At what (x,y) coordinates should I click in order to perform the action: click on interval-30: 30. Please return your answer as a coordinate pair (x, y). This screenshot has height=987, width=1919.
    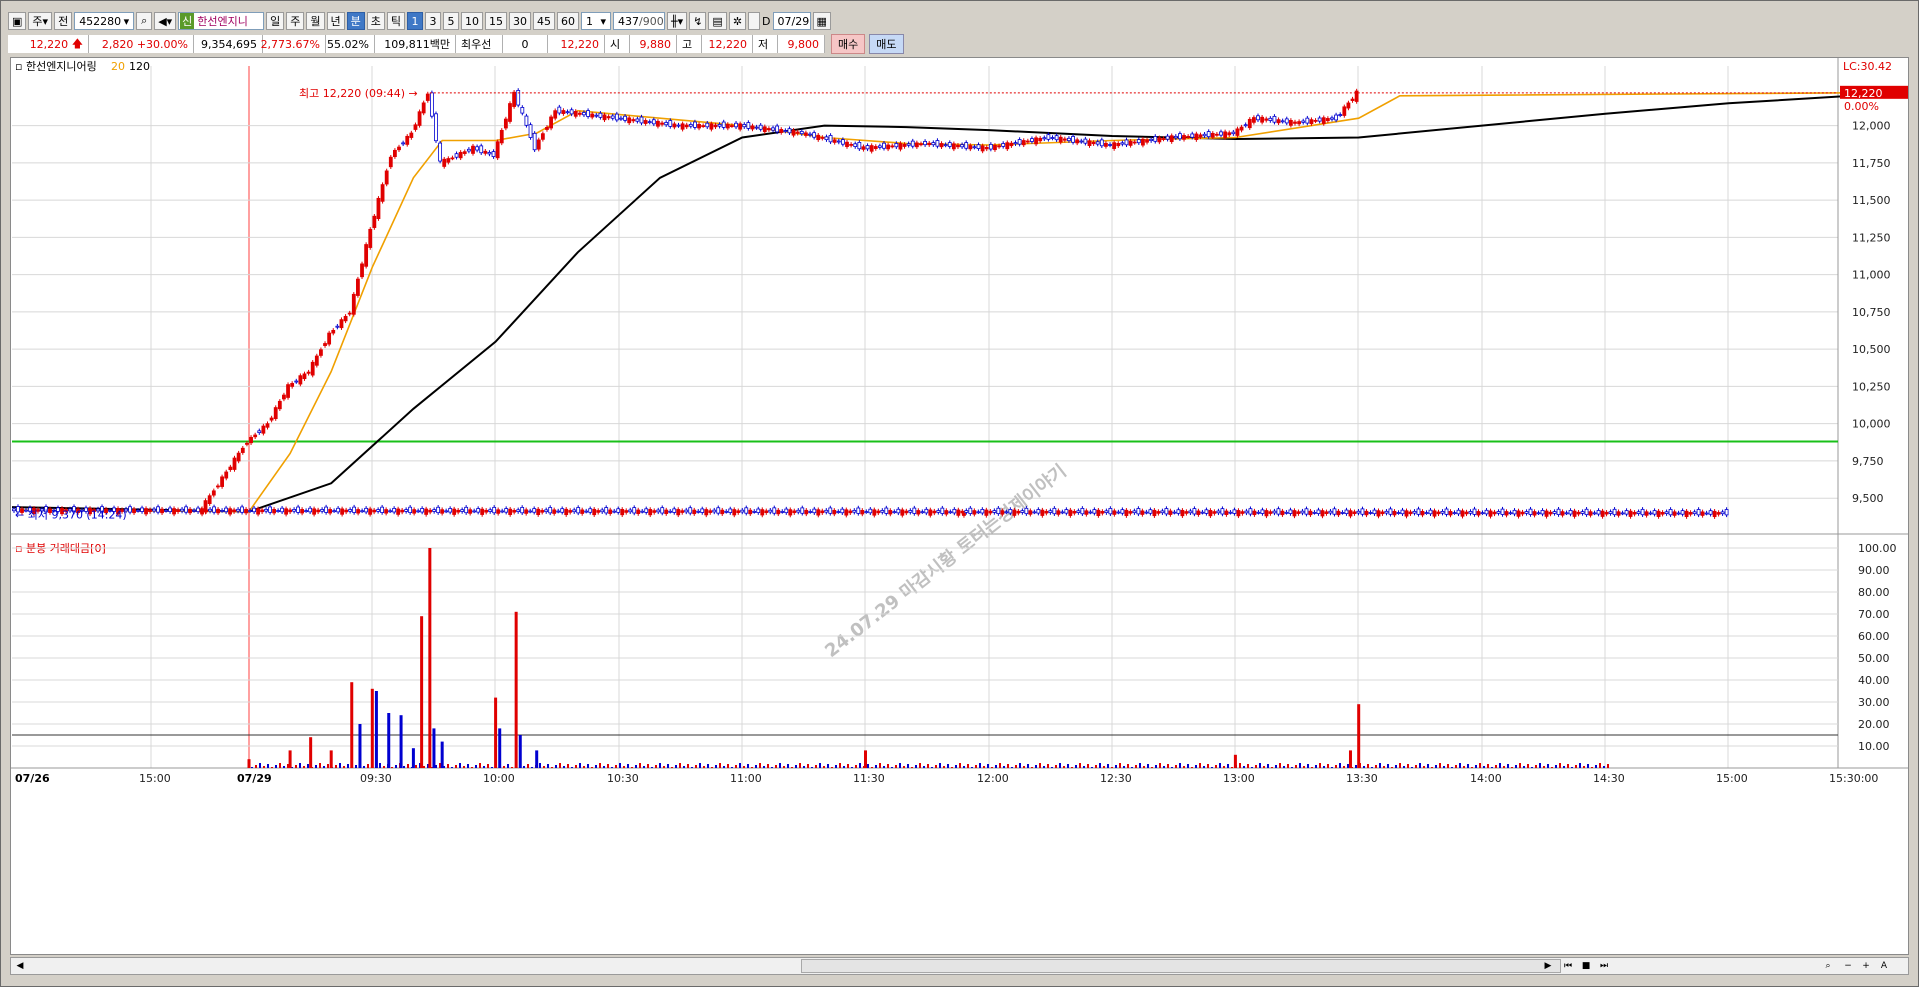
    Looking at the image, I should click on (520, 21).